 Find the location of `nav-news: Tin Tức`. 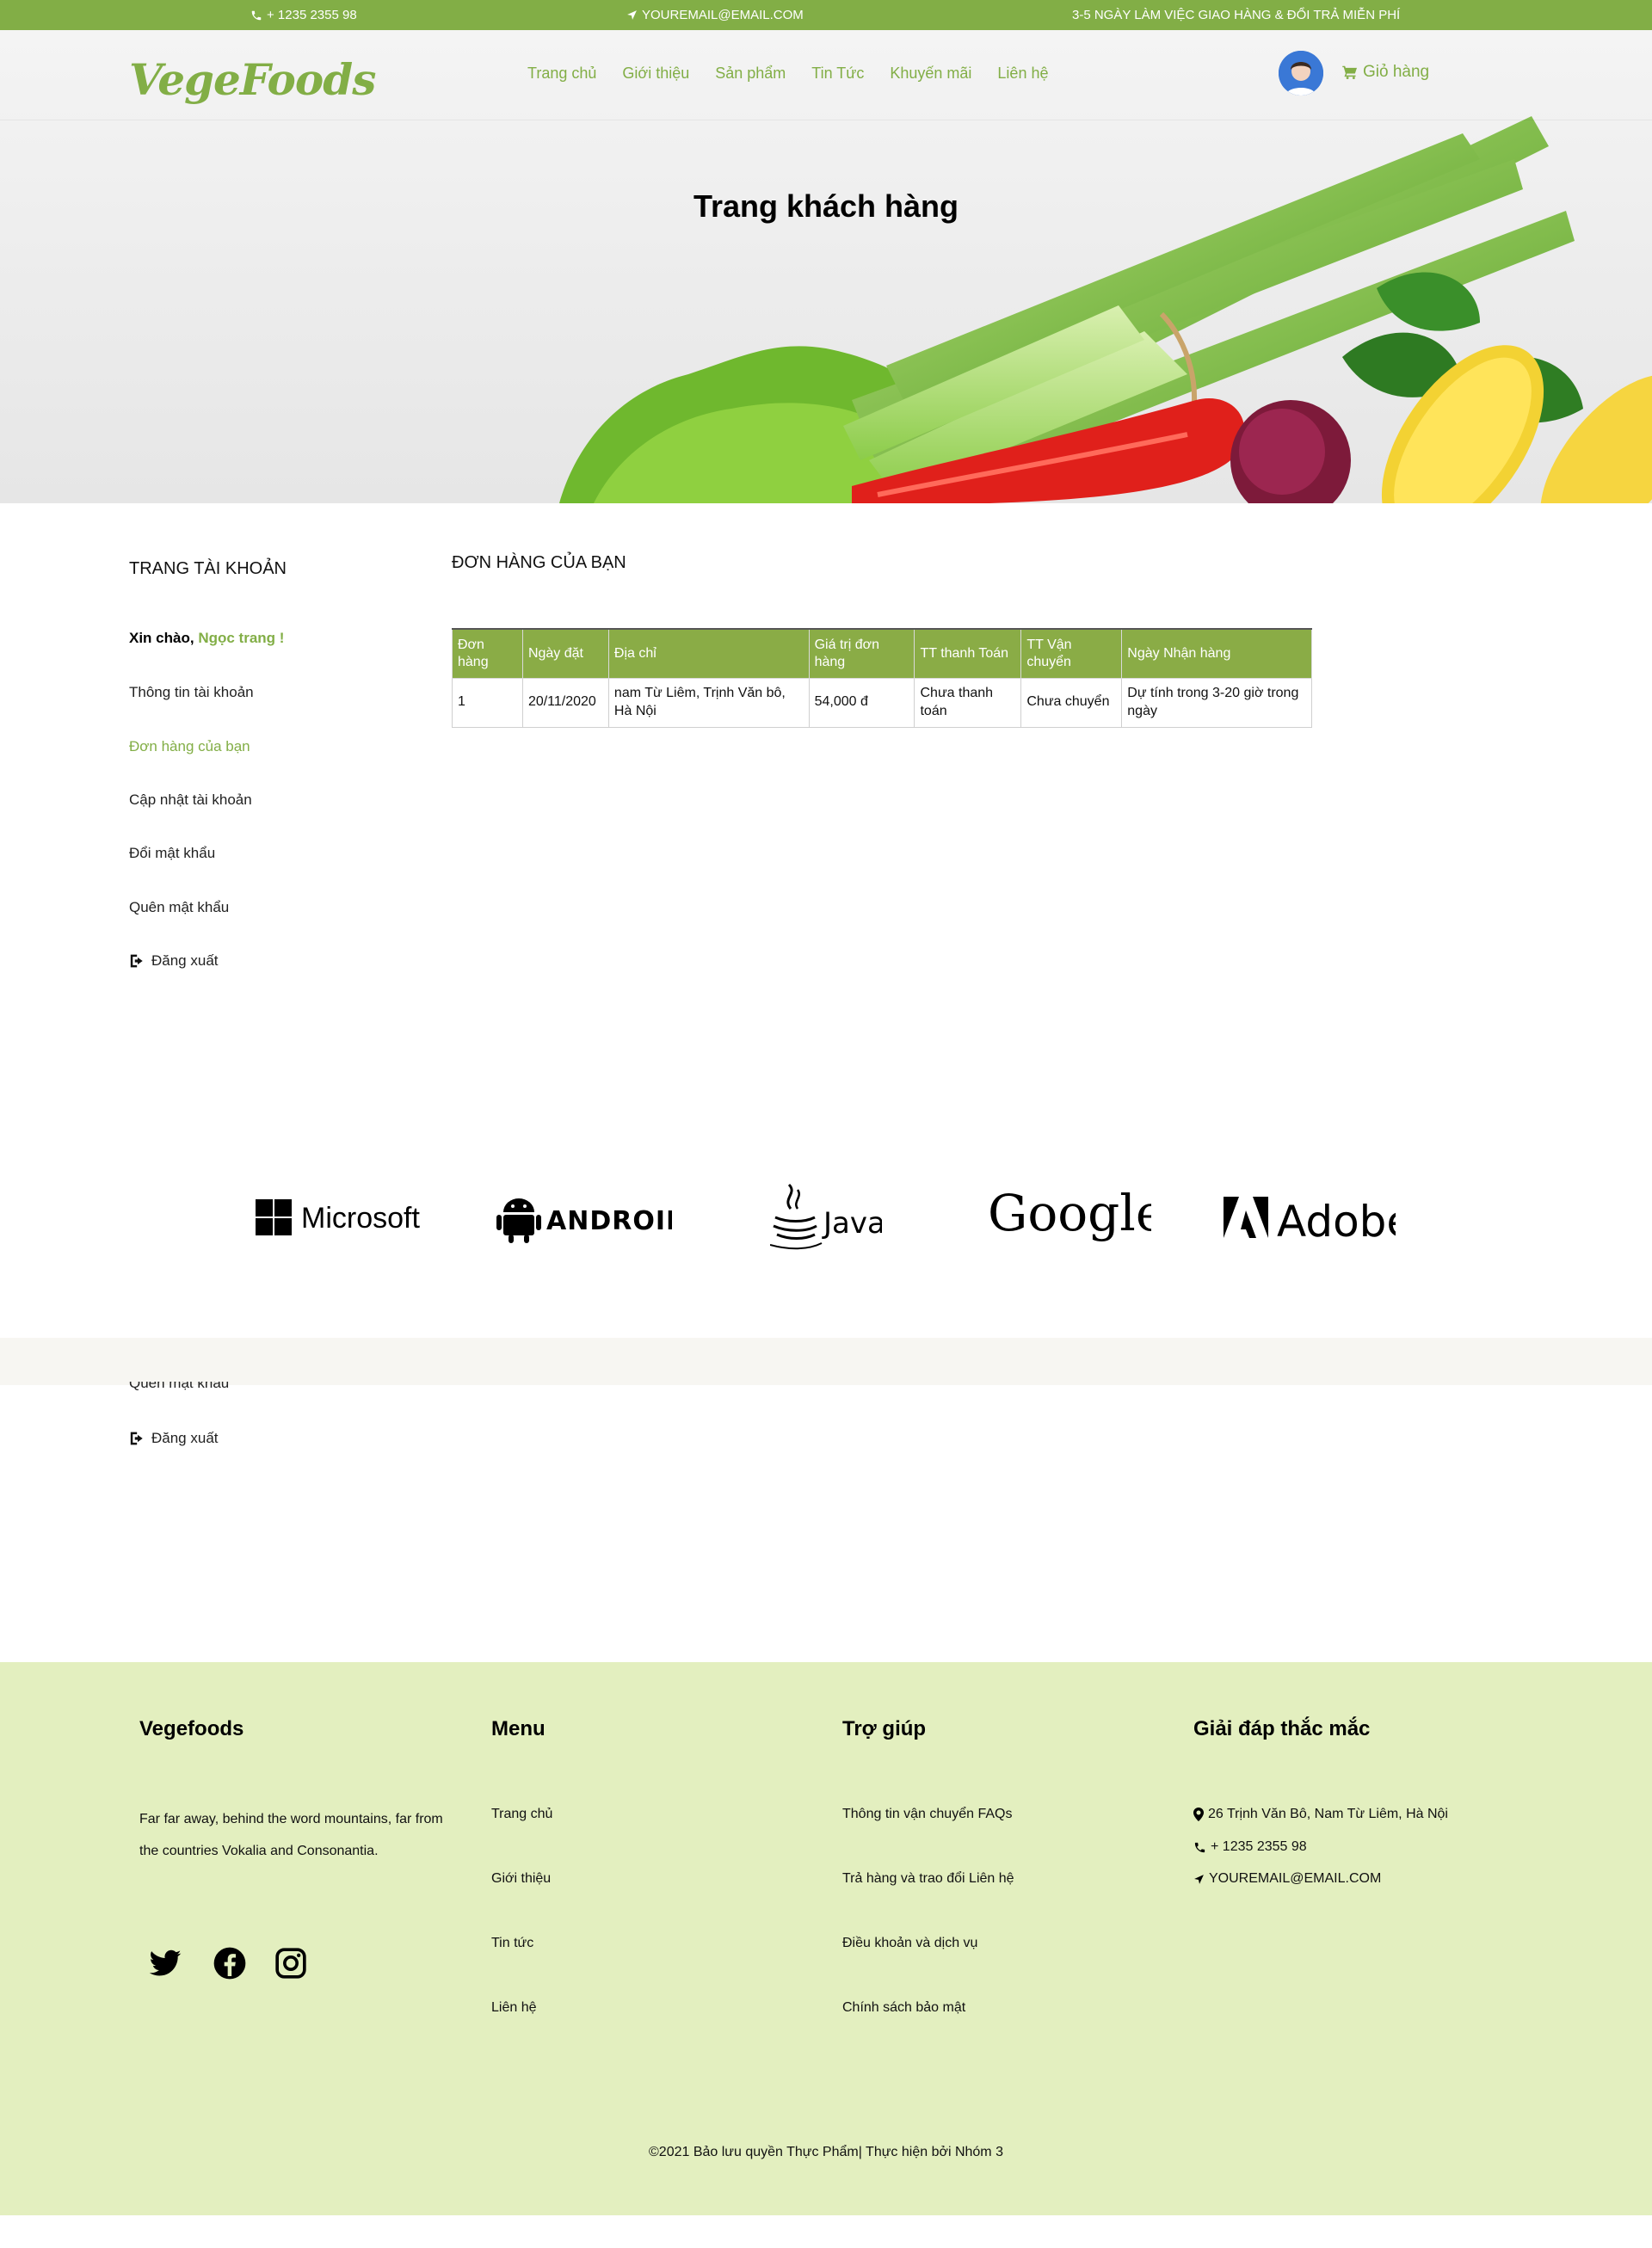

nav-news: Tin Tức is located at coordinates (837, 74).